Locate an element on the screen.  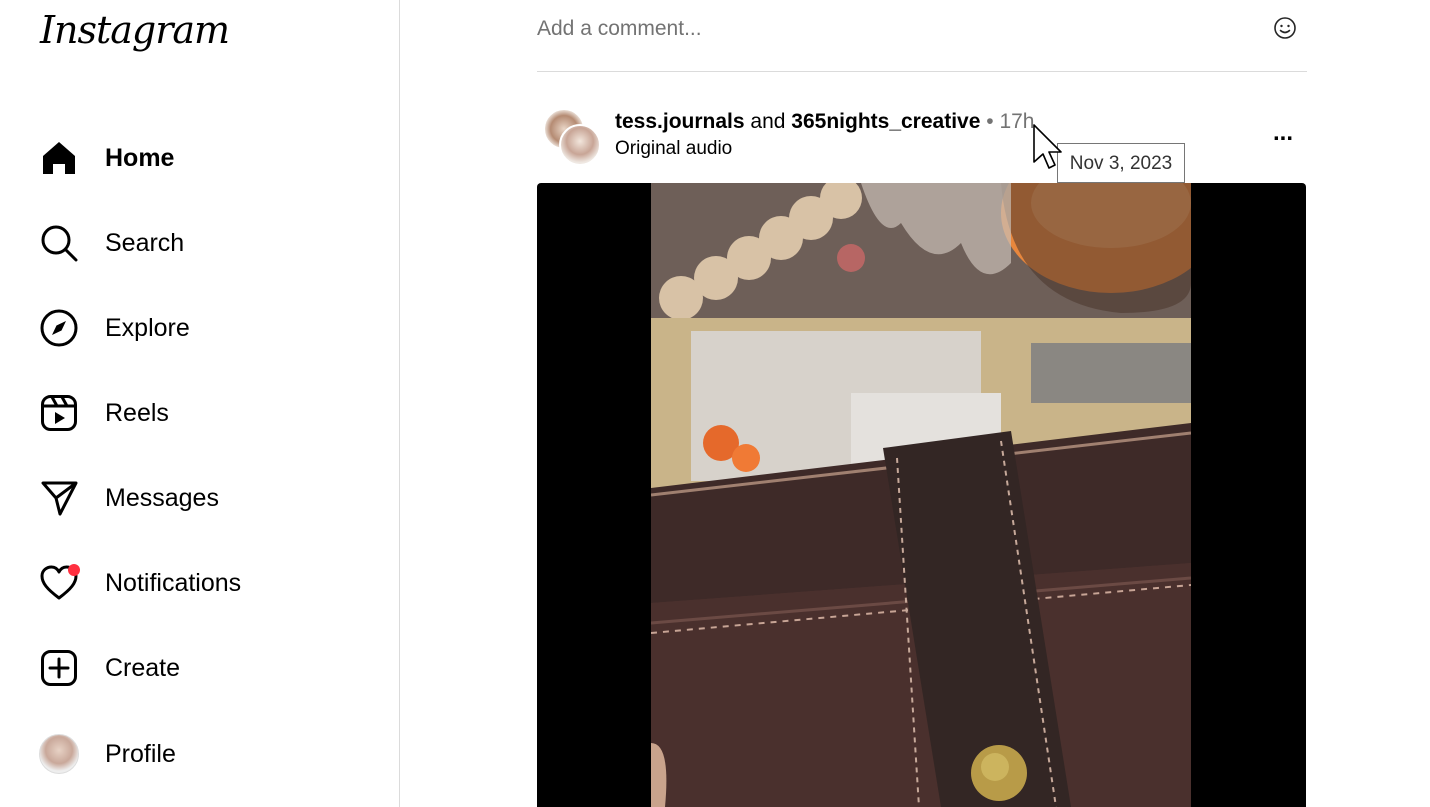
sidebar-item-label: Profile is located at coordinates (140, 753).